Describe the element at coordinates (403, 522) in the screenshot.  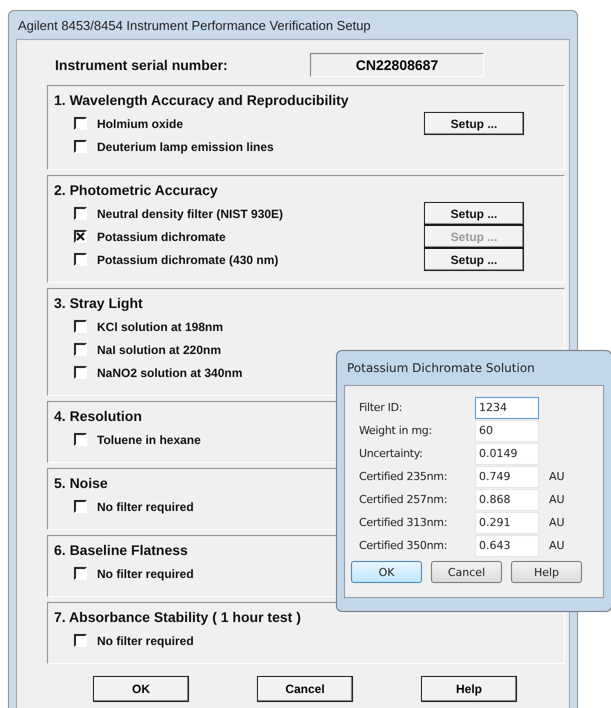
I see `field-label: Certified 313nm:` at that location.